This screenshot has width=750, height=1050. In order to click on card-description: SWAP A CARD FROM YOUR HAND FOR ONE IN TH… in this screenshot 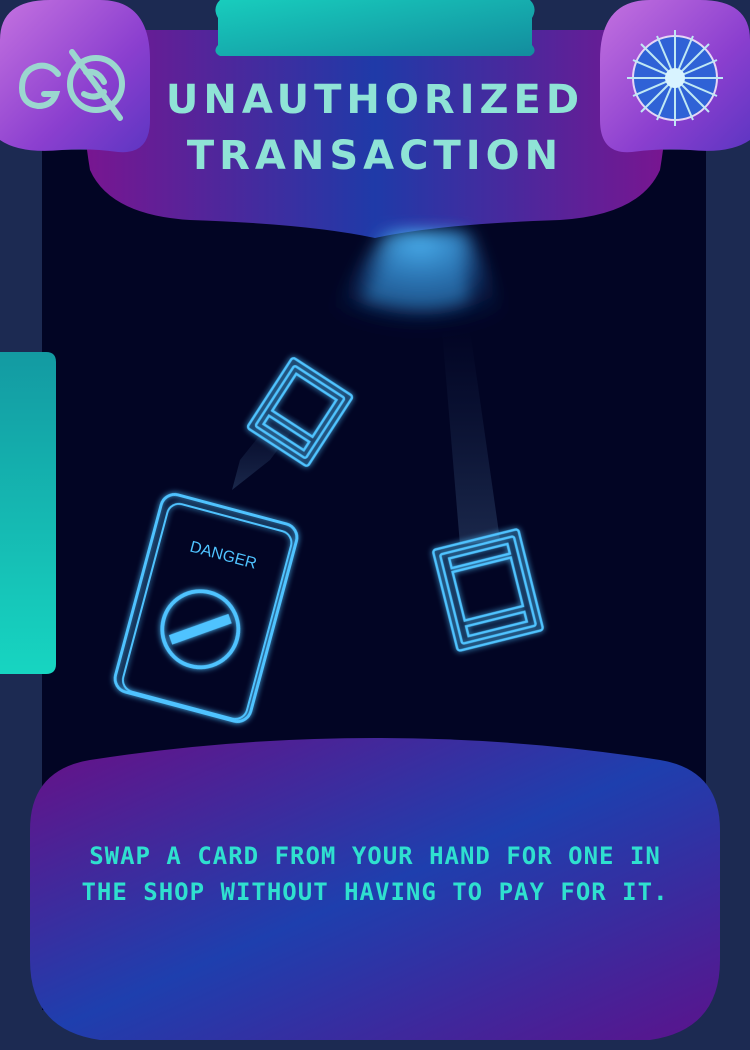, I will do `click(375, 874)`.